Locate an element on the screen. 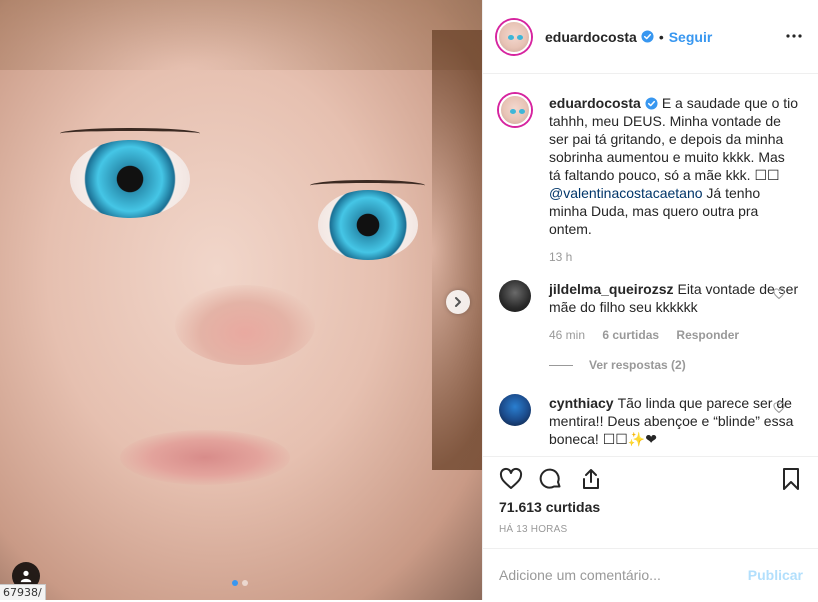 This screenshot has width=818, height=602. image-nose is located at coordinates (245, 325).